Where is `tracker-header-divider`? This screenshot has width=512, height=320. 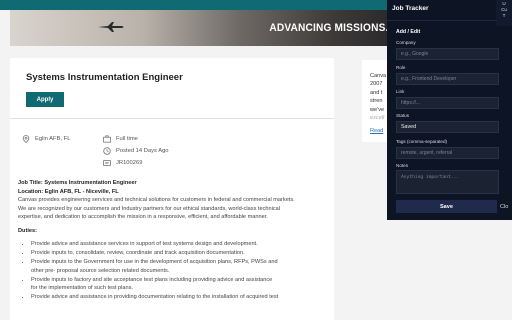
tracker-header-divider is located at coordinates (442, 20).